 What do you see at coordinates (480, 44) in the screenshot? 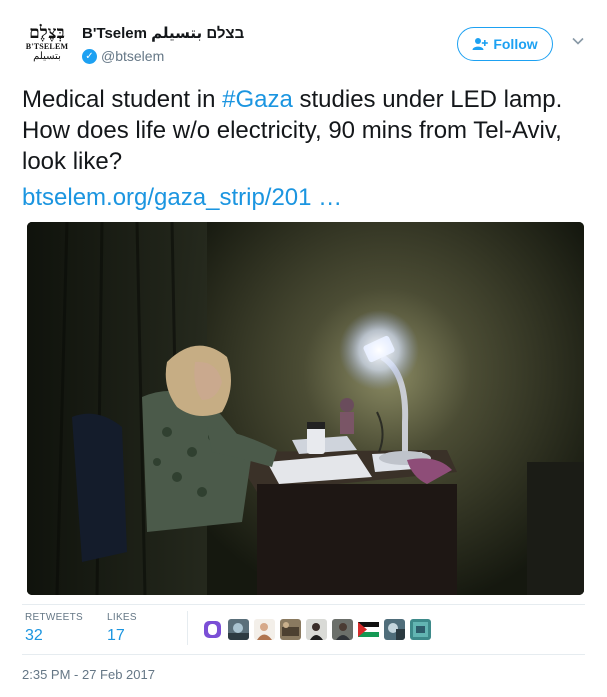
I see `add-person-icon` at bounding box center [480, 44].